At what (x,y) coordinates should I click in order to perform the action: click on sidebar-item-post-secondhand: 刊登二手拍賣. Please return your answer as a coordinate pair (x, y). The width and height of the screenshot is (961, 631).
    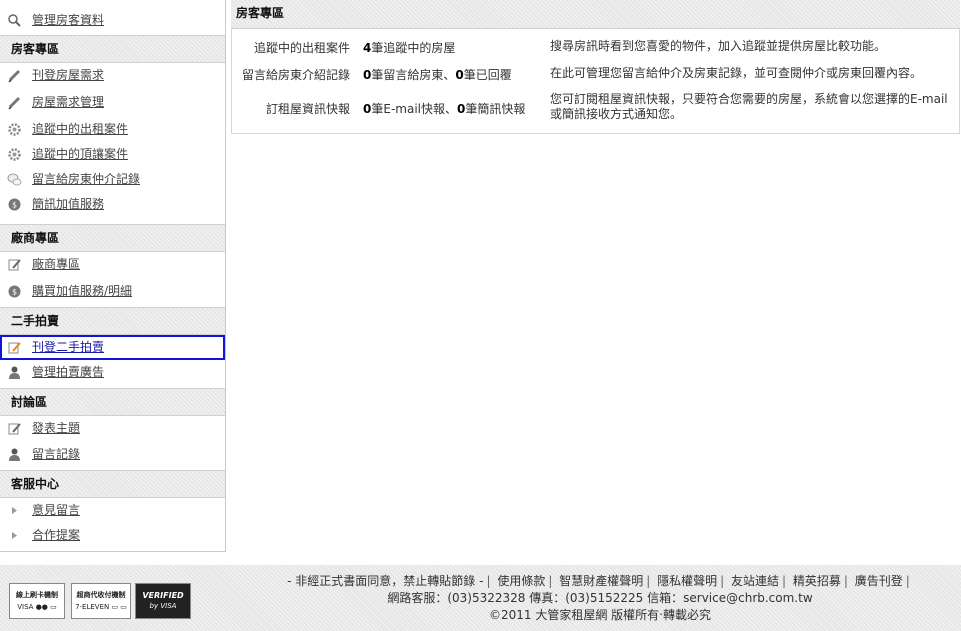
    Looking at the image, I should click on (112, 347).